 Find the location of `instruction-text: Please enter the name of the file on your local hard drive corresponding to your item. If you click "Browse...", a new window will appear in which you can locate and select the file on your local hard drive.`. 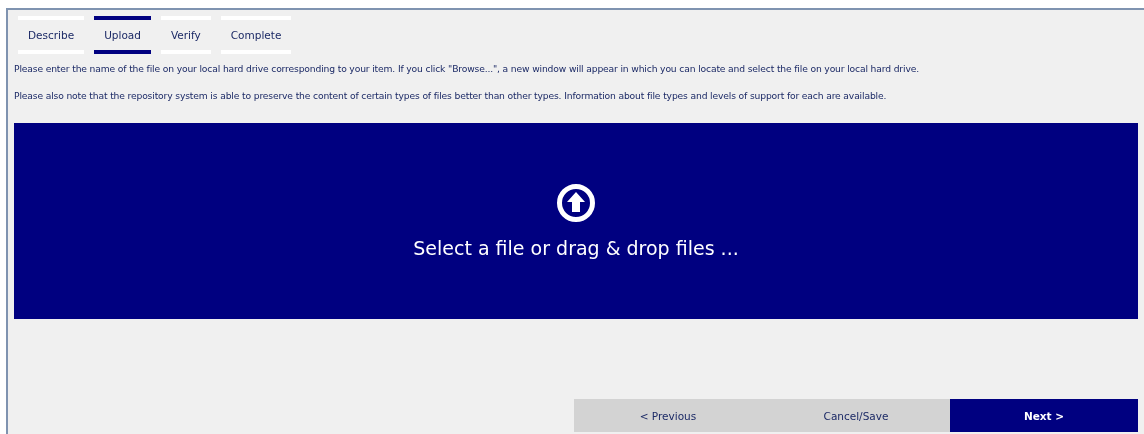

instruction-text: Please enter the name of the file on your local hard drive corresponding to your item. If you click "Browse...", a new window will appear in which you can locate and select the file on your local hard drive. is located at coordinates (467, 68).